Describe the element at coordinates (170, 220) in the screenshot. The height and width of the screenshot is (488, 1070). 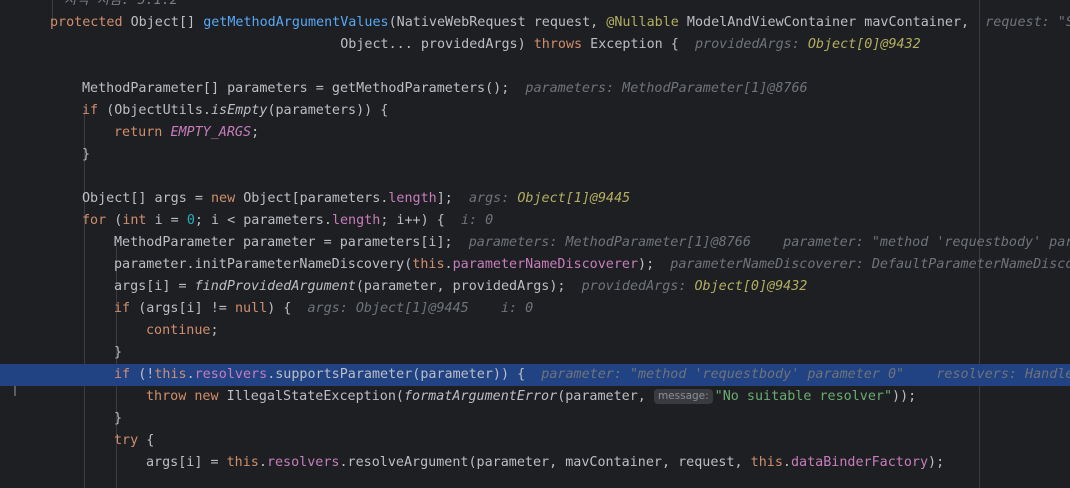
I see `code-token: i =` at that location.